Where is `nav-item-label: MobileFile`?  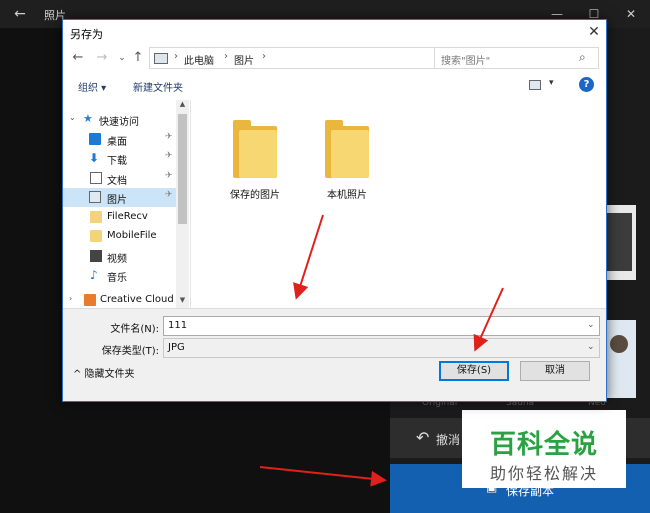
nav-item-label: MobileFile is located at coordinates (132, 235).